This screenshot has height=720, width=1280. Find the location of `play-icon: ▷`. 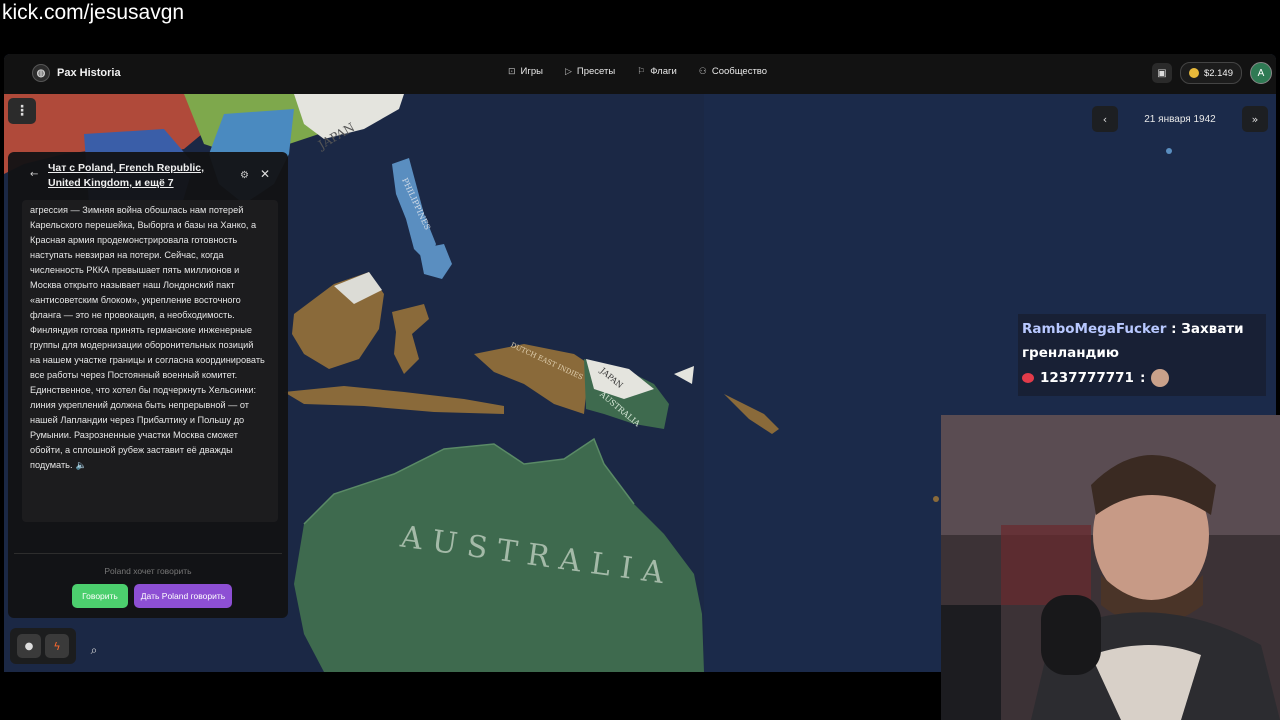

play-icon: ▷ is located at coordinates (568, 71).